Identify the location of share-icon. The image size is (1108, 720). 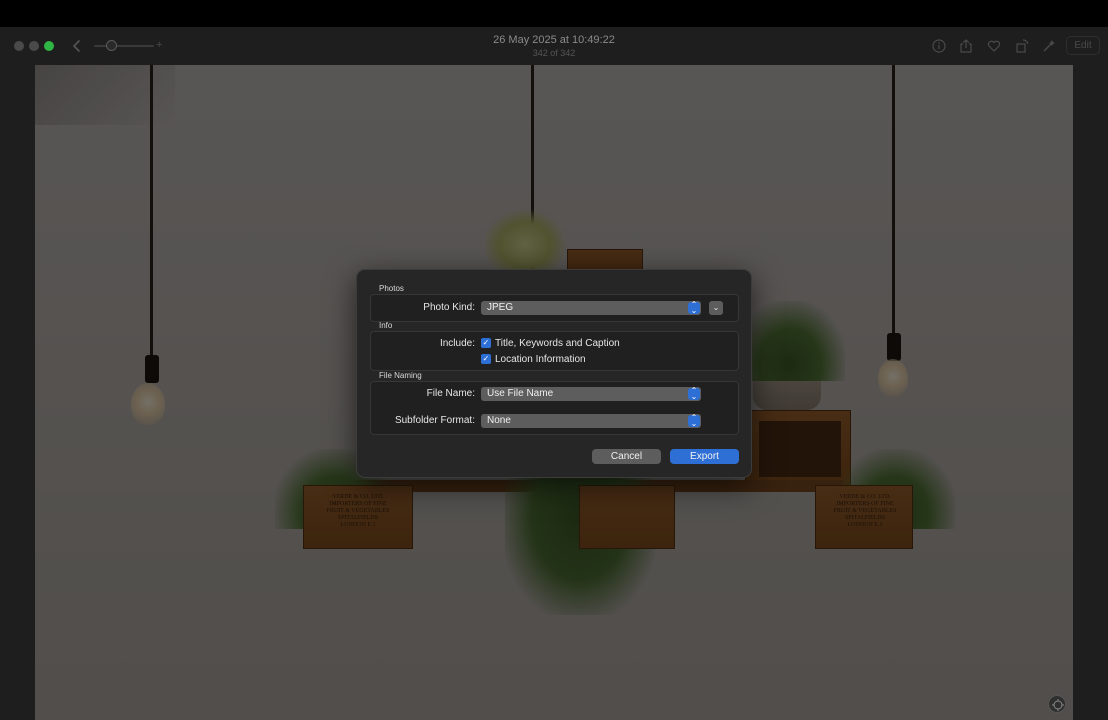
(966, 46).